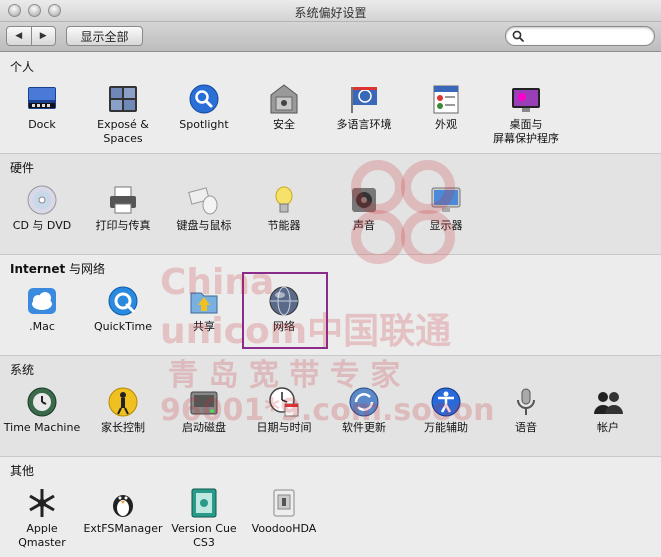 The width and height of the screenshot is (661, 557). What do you see at coordinates (123, 200) in the screenshot?
I see `printer-icon` at bounding box center [123, 200].